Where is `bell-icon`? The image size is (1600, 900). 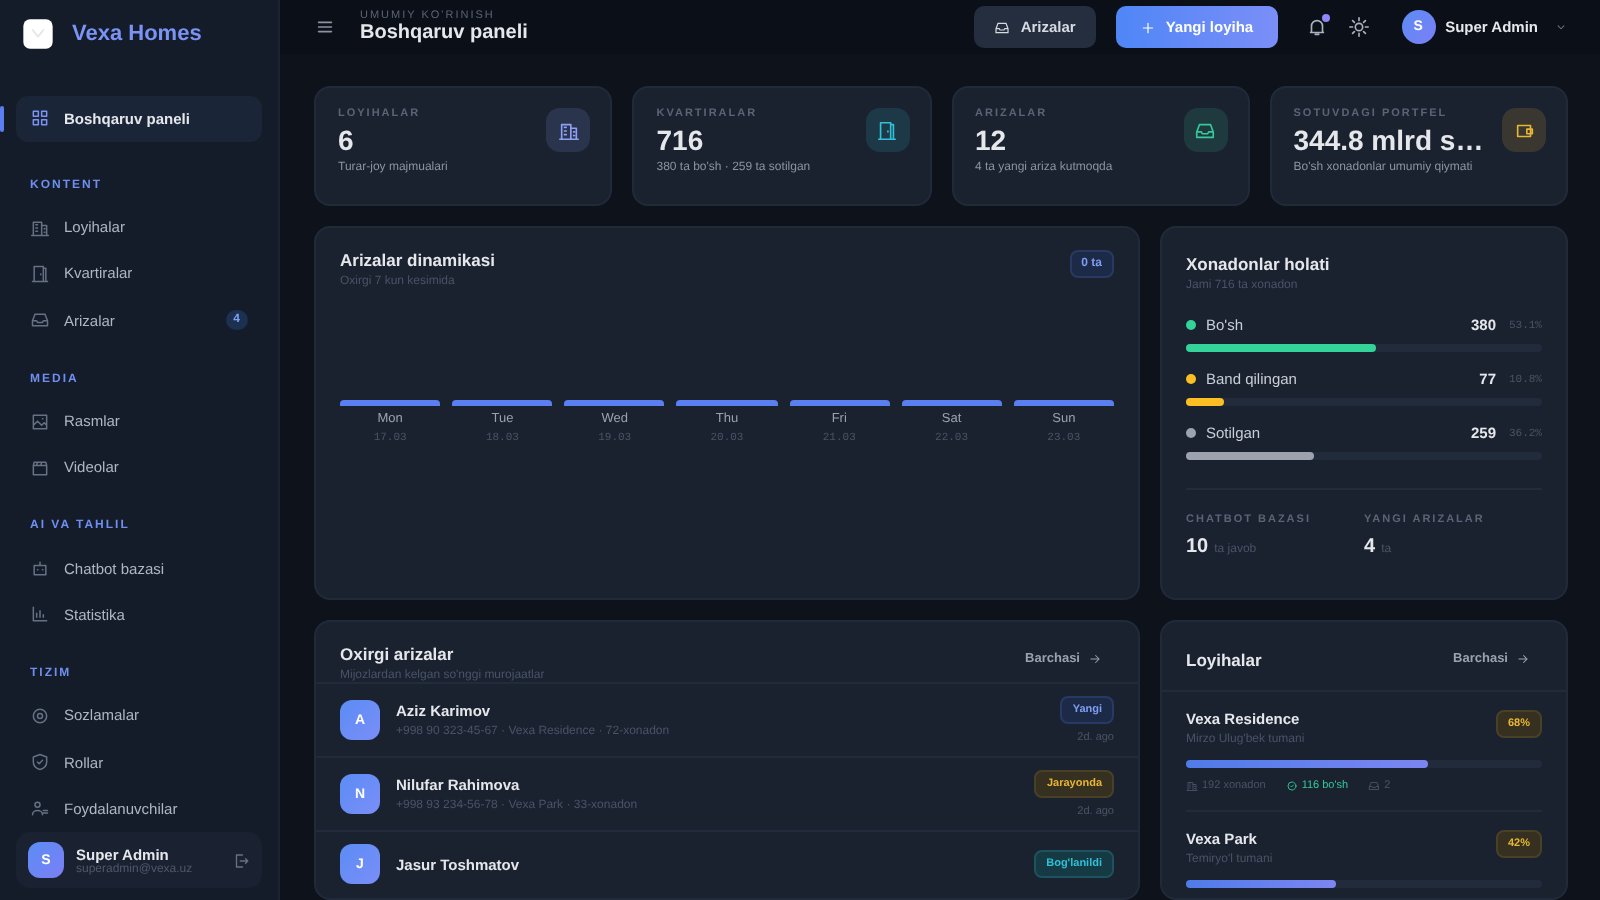
bell-icon is located at coordinates (1316, 27).